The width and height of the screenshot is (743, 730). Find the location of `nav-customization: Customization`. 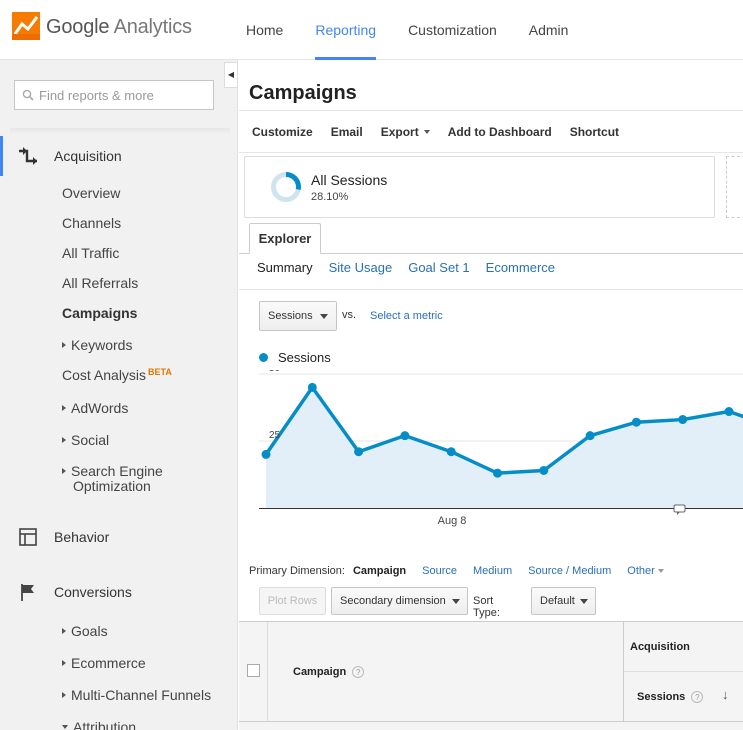

nav-customization: Customization is located at coordinates (452, 30).